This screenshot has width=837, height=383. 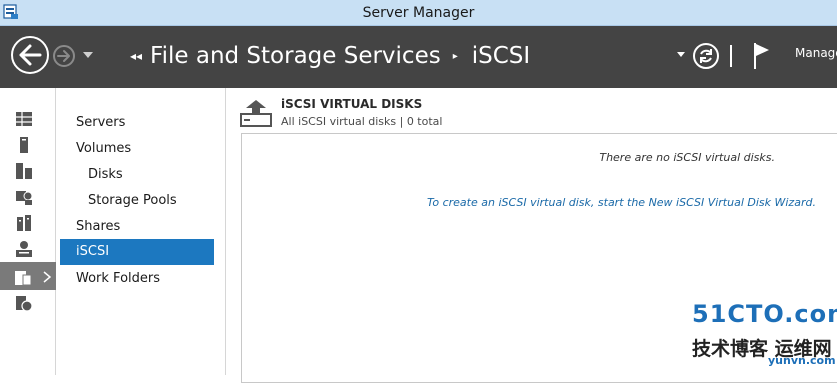 I want to click on file-storage-services-icon, so click(x=24, y=277).